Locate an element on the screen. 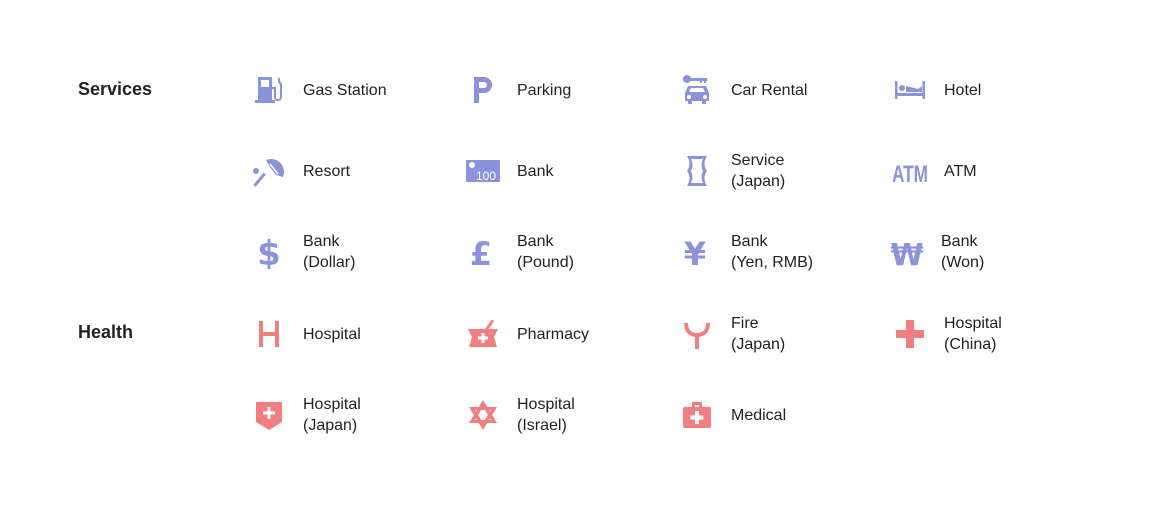 The image size is (1162, 514). legend-item-bank-won: ₩ Bank (Won) is located at coordinates (937, 252).